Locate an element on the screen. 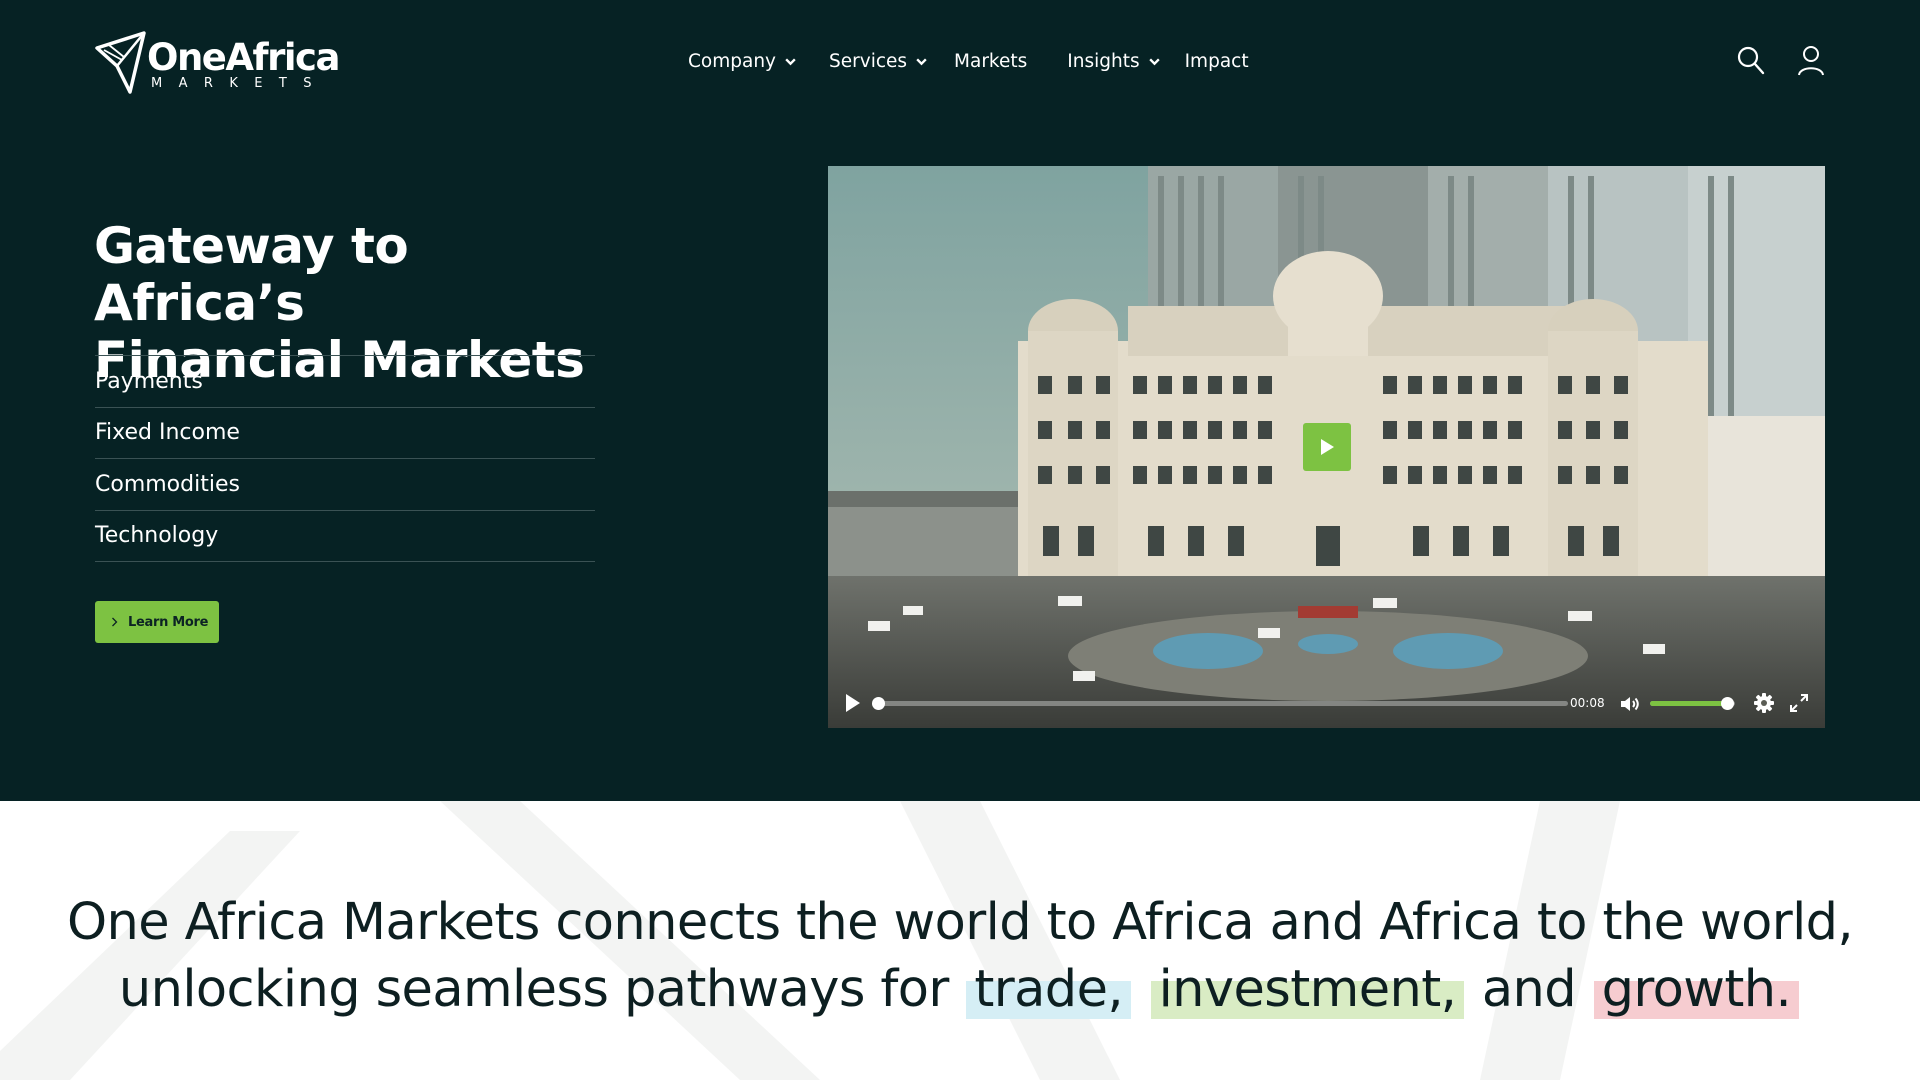 This screenshot has width=1920, height=1080. account-button is located at coordinates (1811, 61).